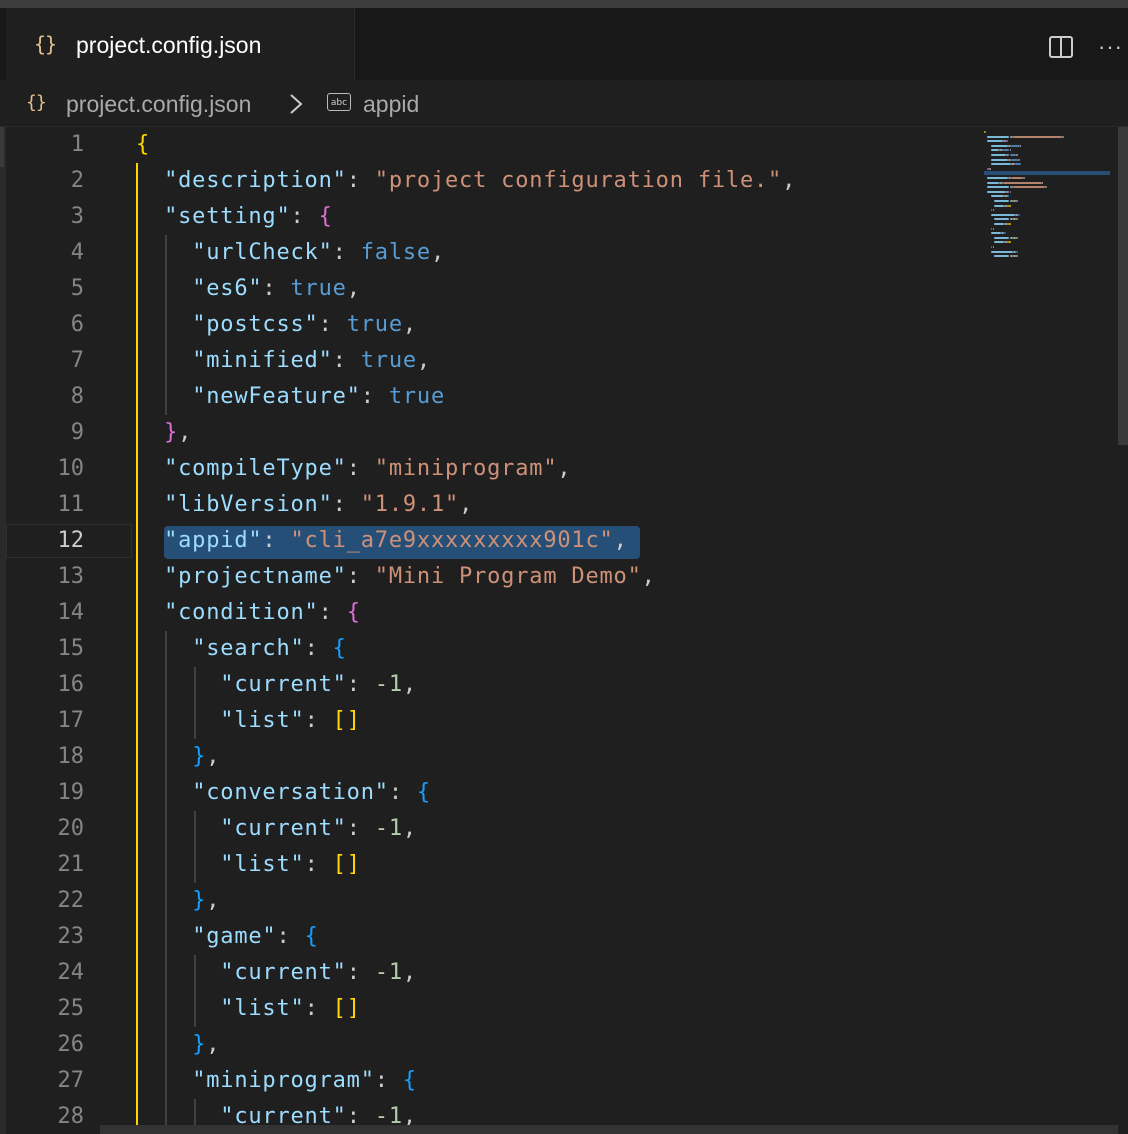  I want to click on code-token: "condition", so click(241, 612).